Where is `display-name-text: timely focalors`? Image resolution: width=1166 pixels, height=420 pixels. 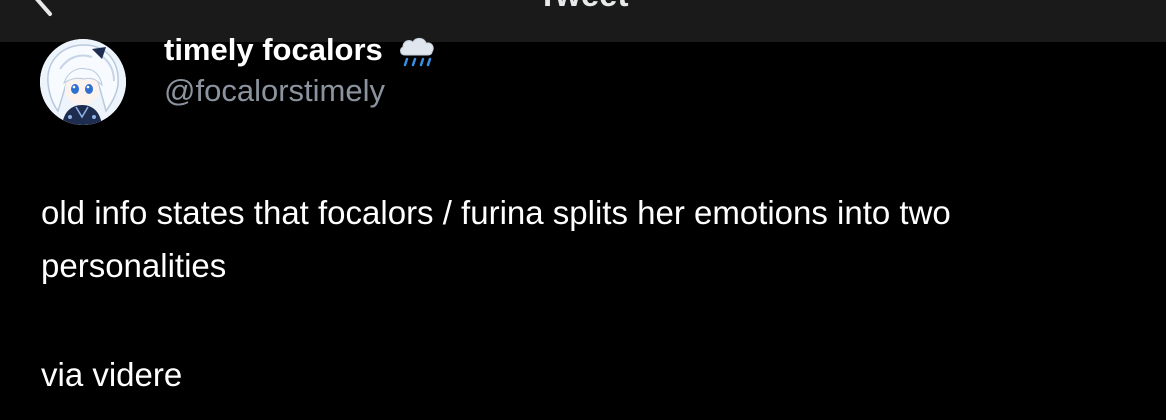
display-name-text: timely focalors is located at coordinates (273, 49).